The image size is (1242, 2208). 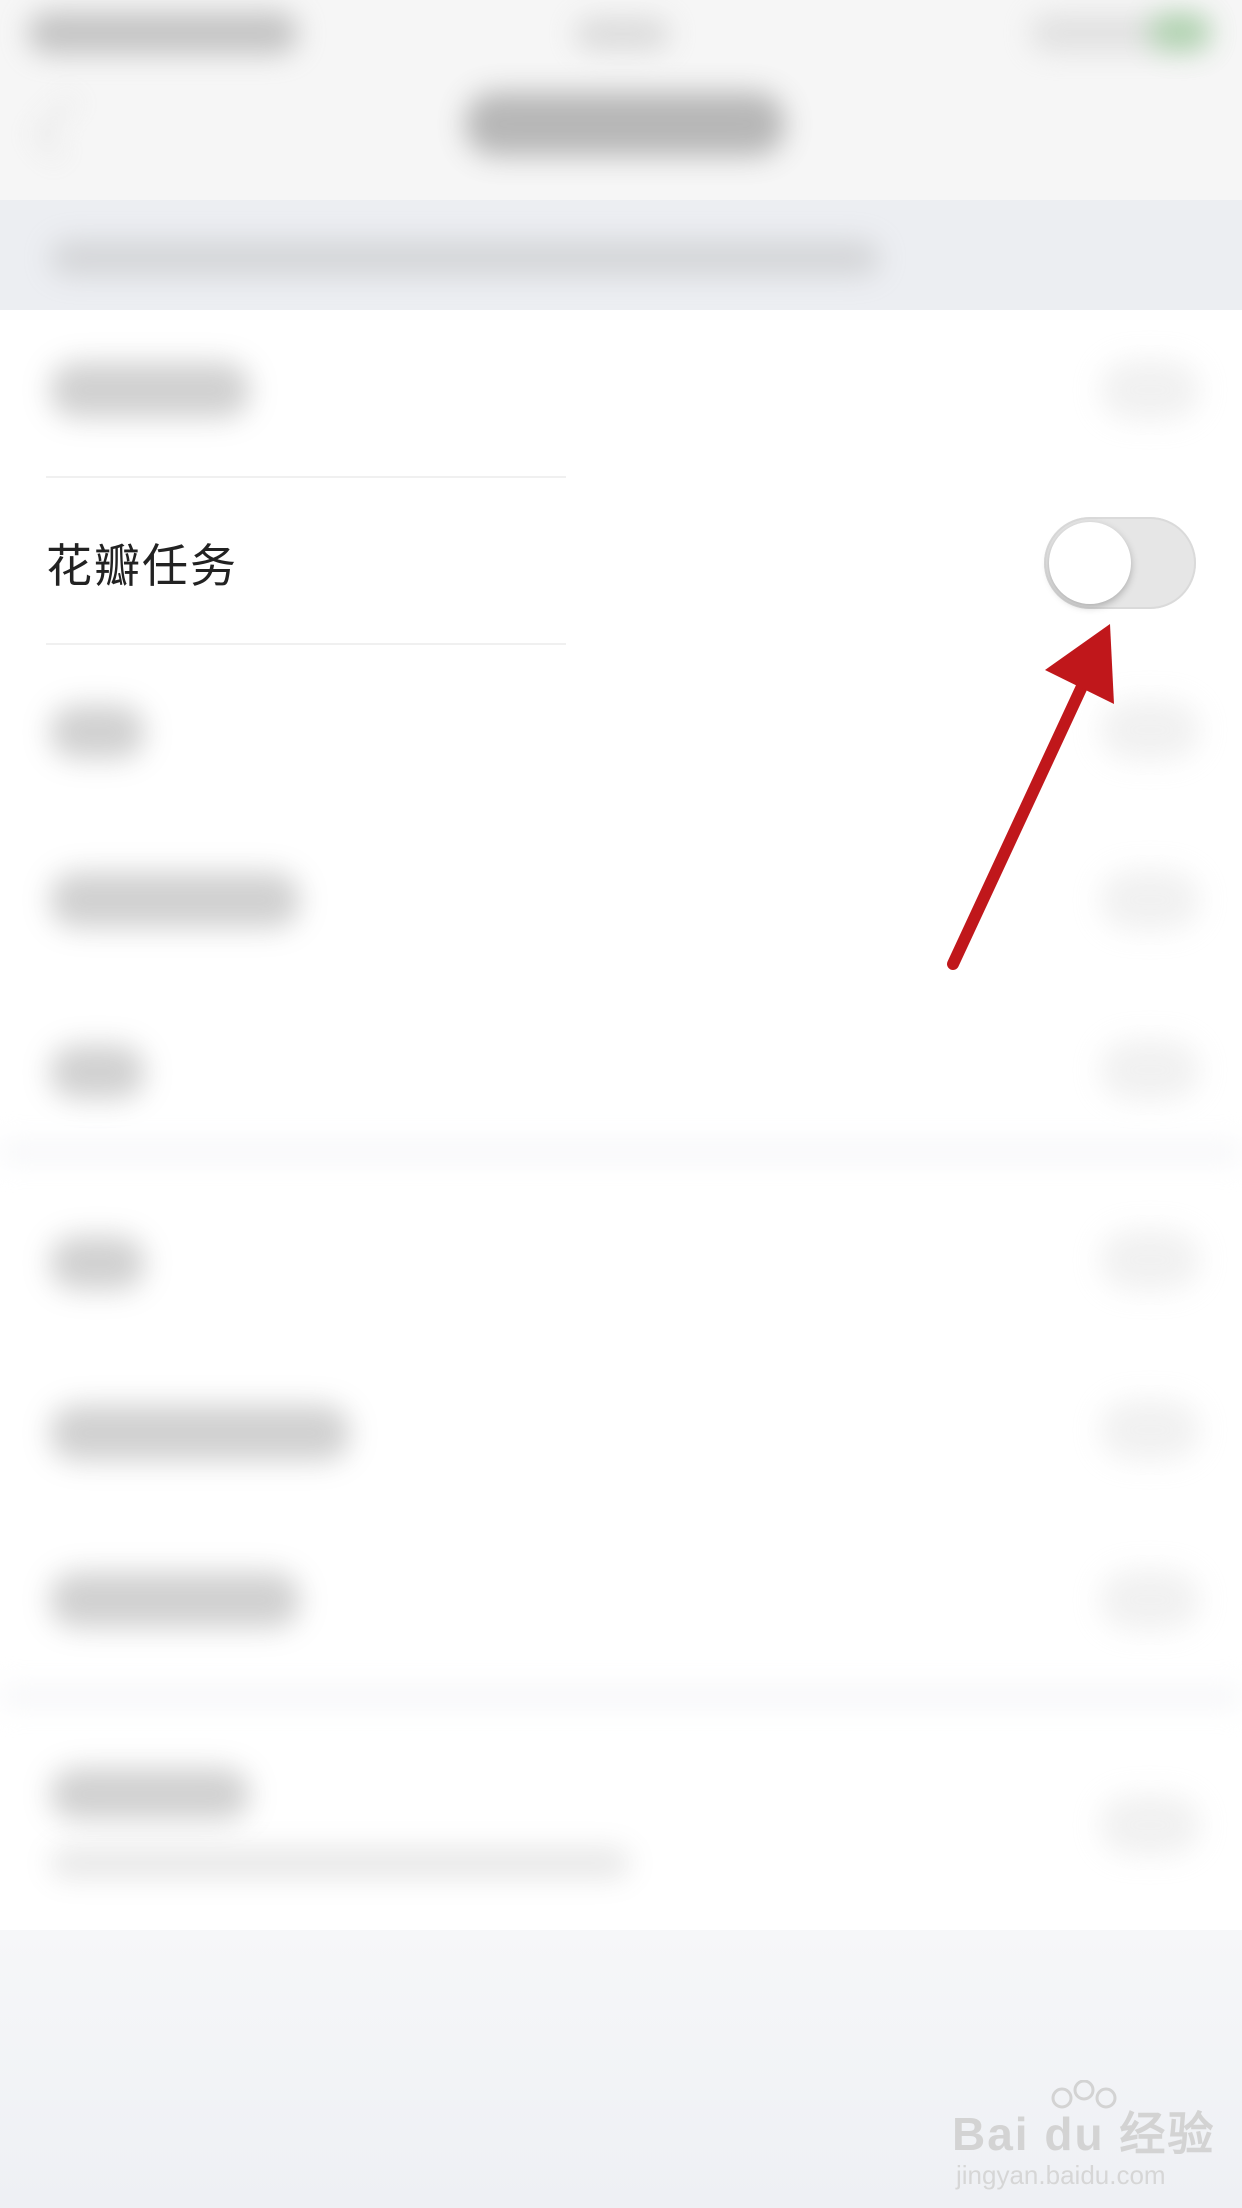 I want to click on watermark-url: jingyan.baidu.com, so click(x=1061, y=2175).